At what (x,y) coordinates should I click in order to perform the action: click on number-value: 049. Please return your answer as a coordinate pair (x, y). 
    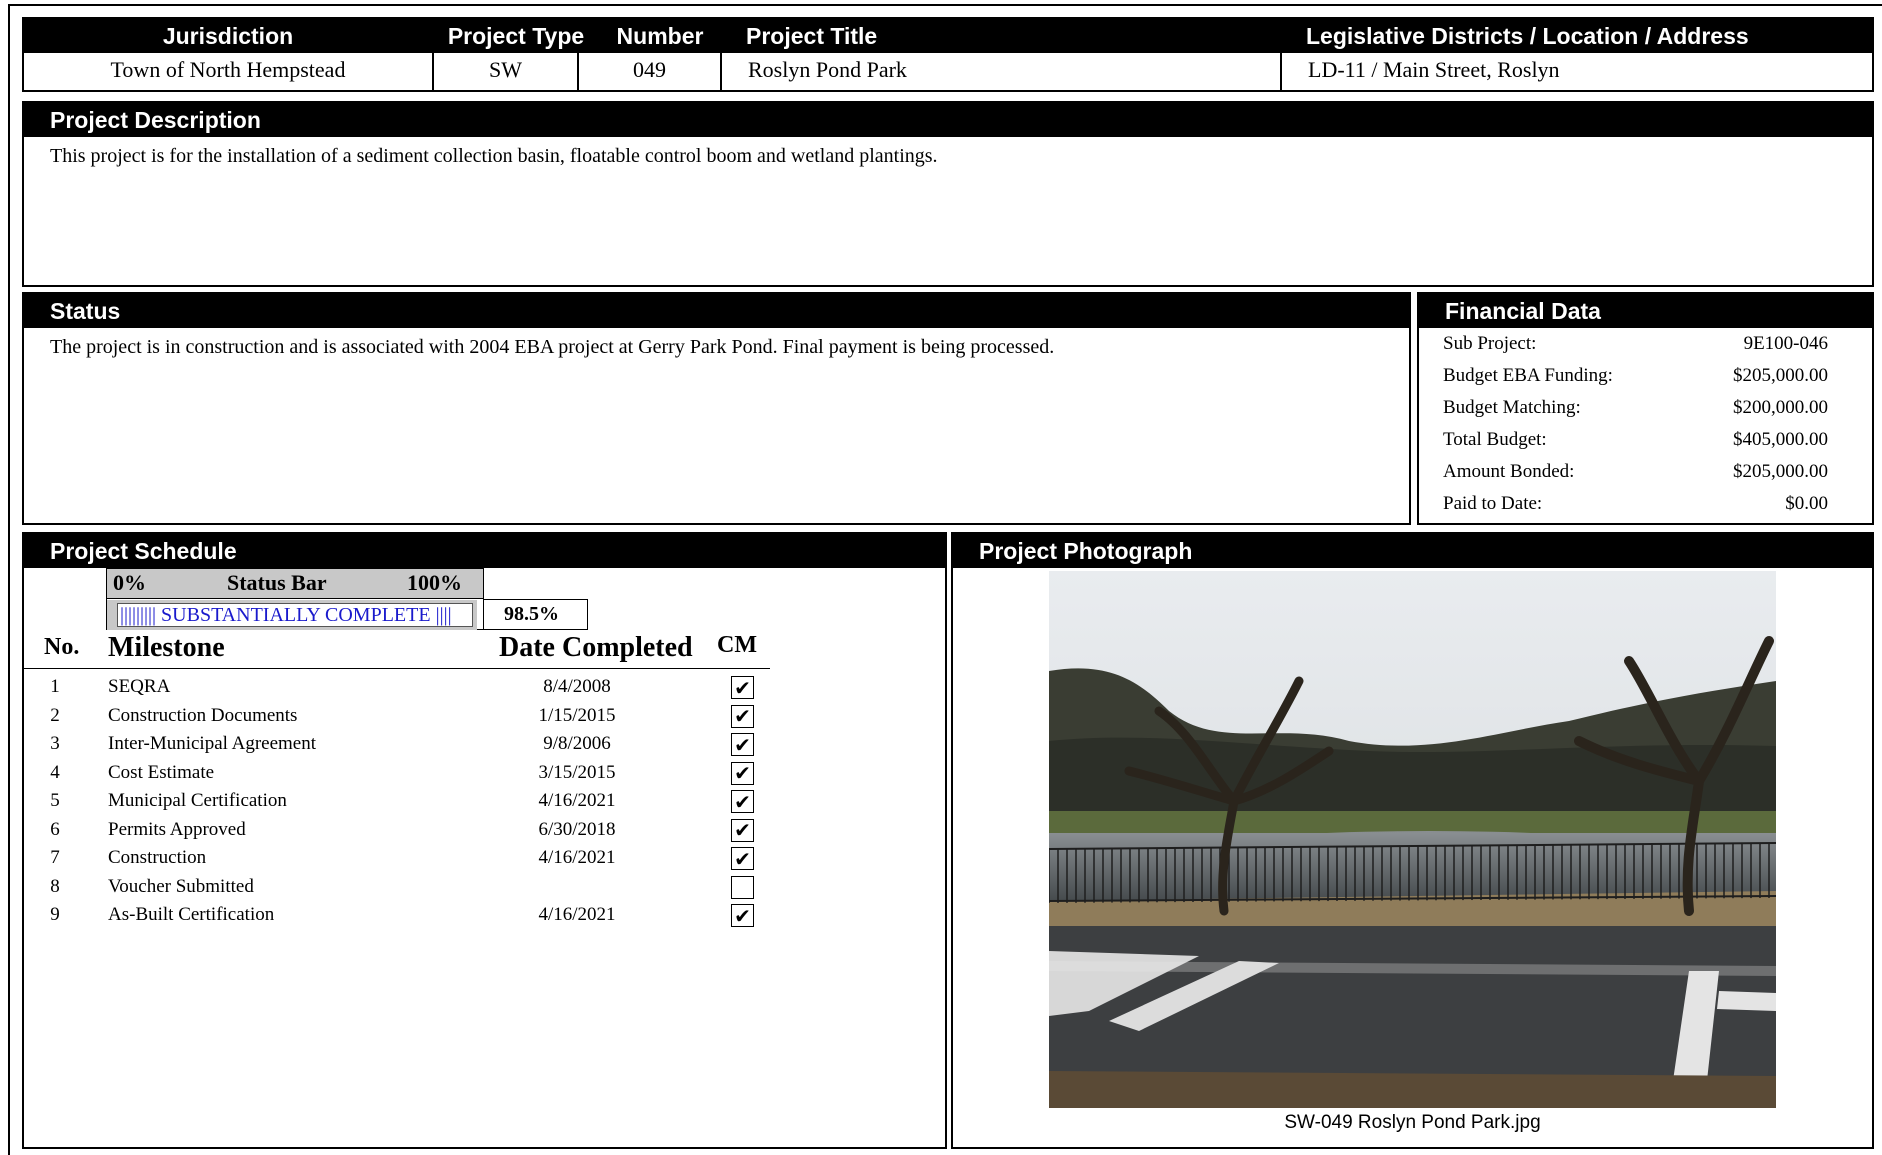
    Looking at the image, I should click on (648, 71).